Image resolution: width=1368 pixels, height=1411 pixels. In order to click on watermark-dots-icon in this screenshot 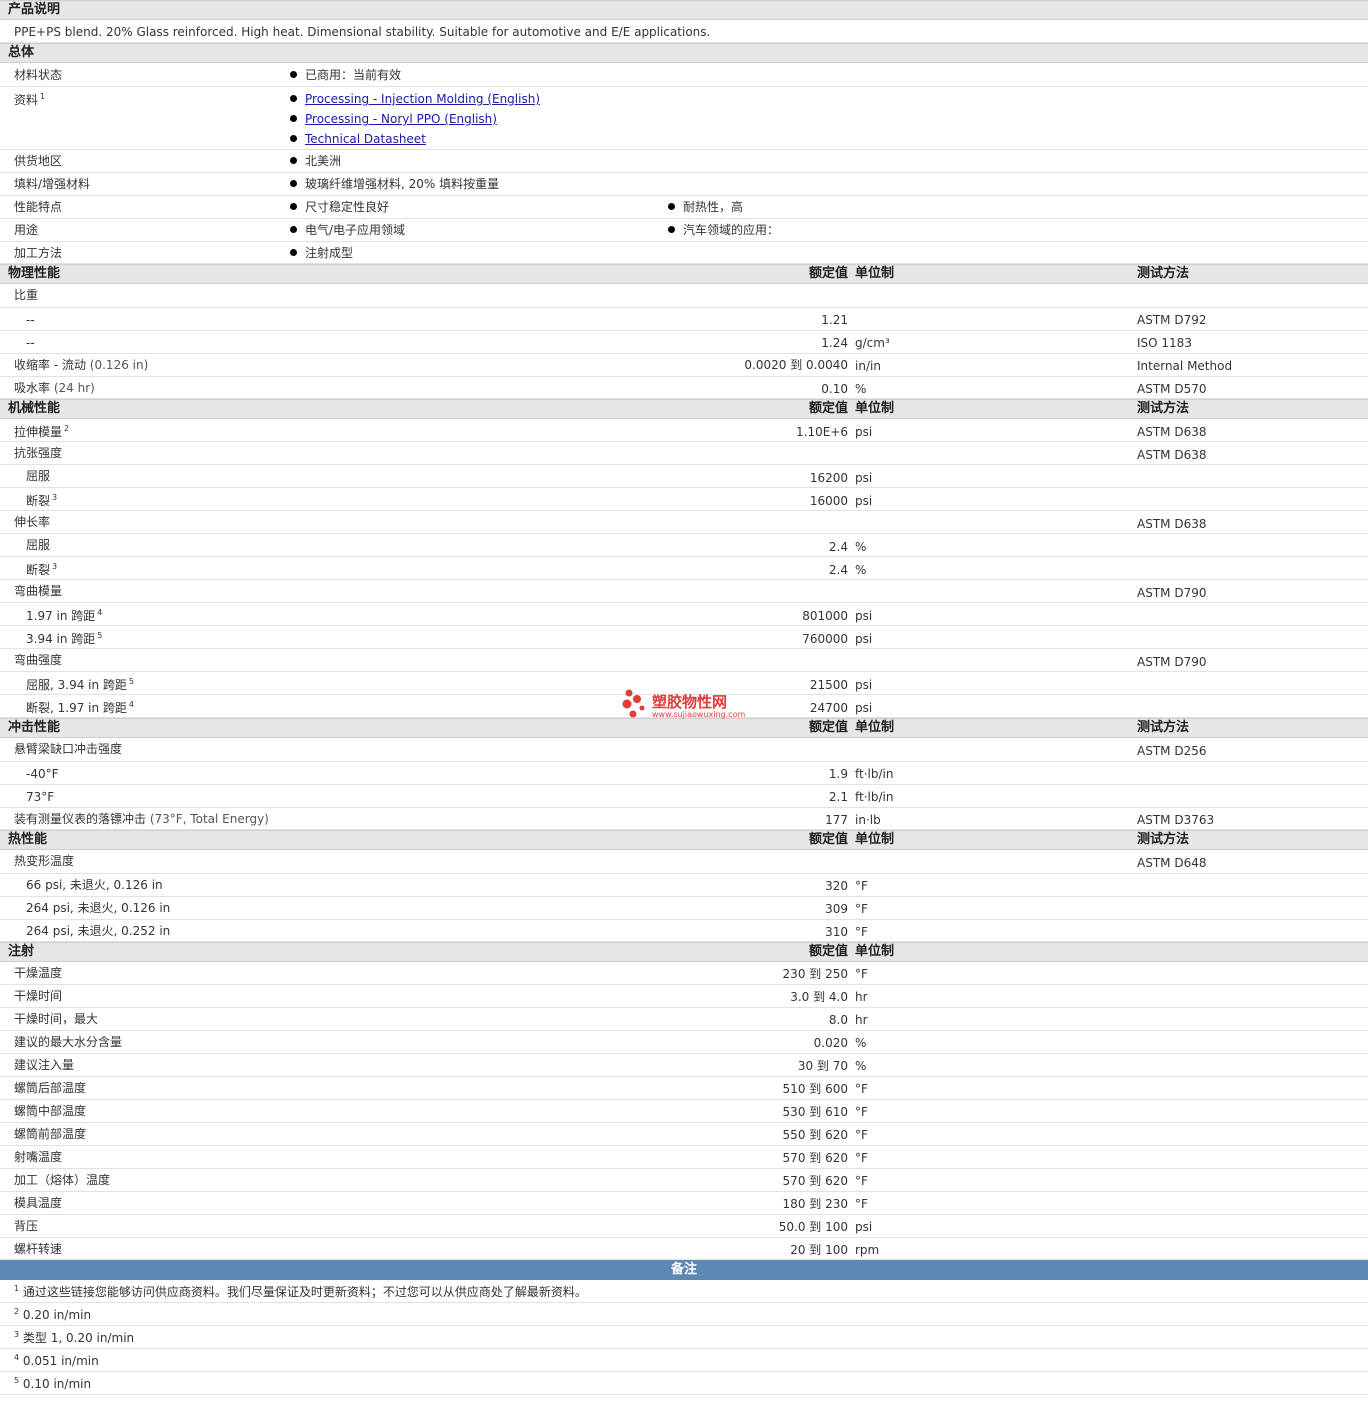, I will do `click(633, 703)`.